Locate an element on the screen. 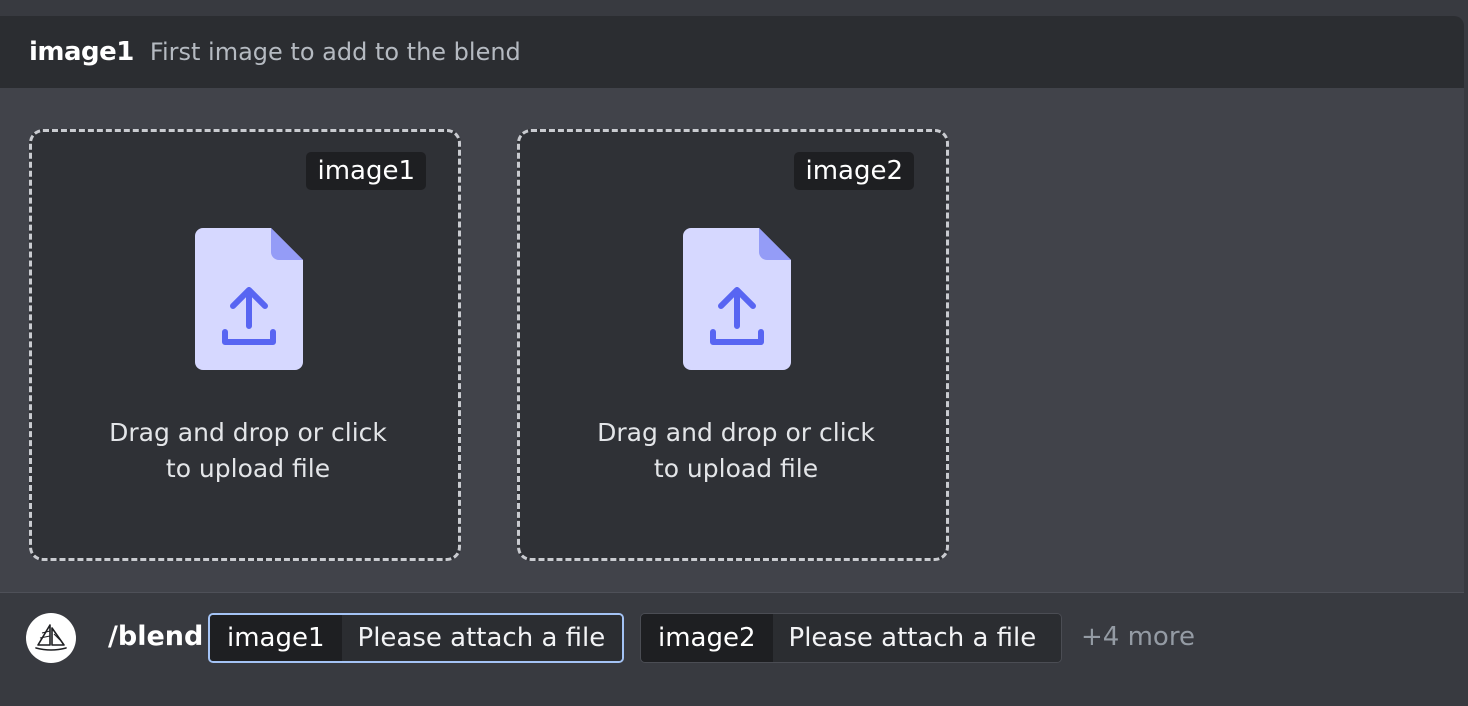  option-chip-image2: image2 Please attach a file is located at coordinates (851, 638).